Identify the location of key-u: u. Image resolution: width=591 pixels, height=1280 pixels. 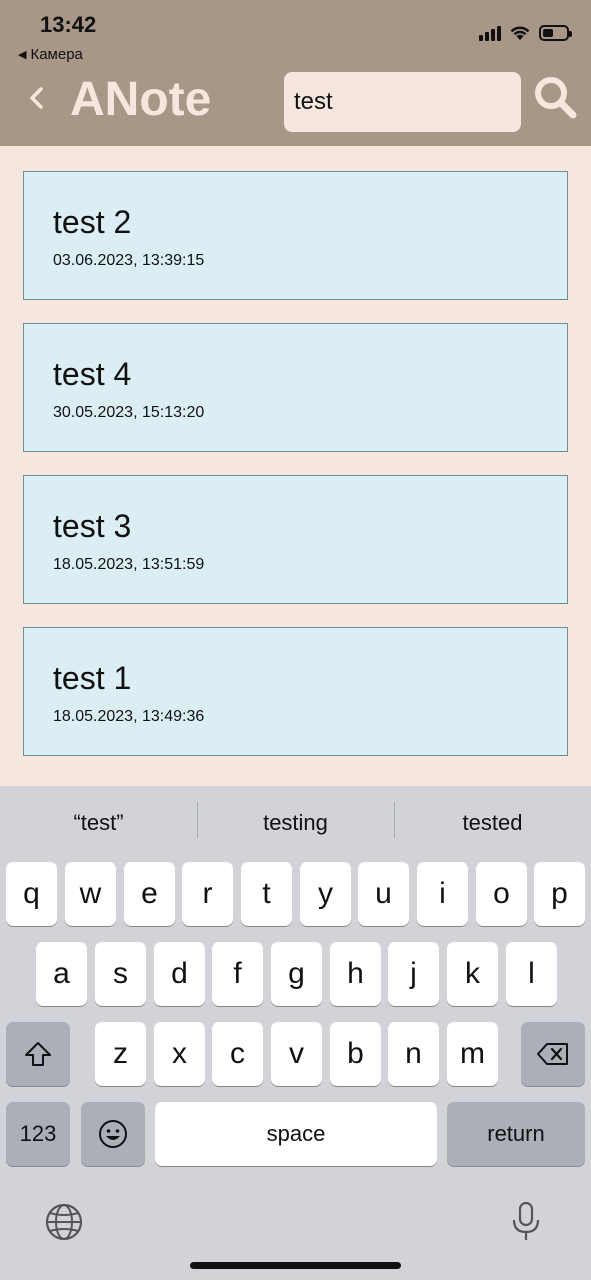
(383, 894).